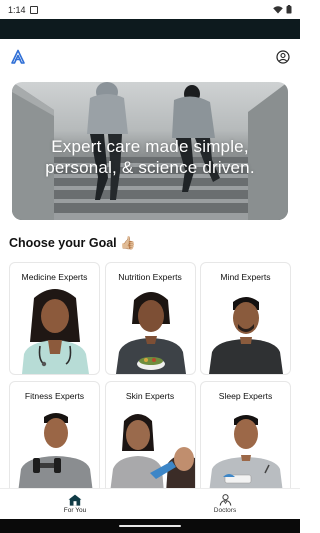 This screenshot has width=320, height=533. I want to click on fitness-expert-photo, so click(55, 453).